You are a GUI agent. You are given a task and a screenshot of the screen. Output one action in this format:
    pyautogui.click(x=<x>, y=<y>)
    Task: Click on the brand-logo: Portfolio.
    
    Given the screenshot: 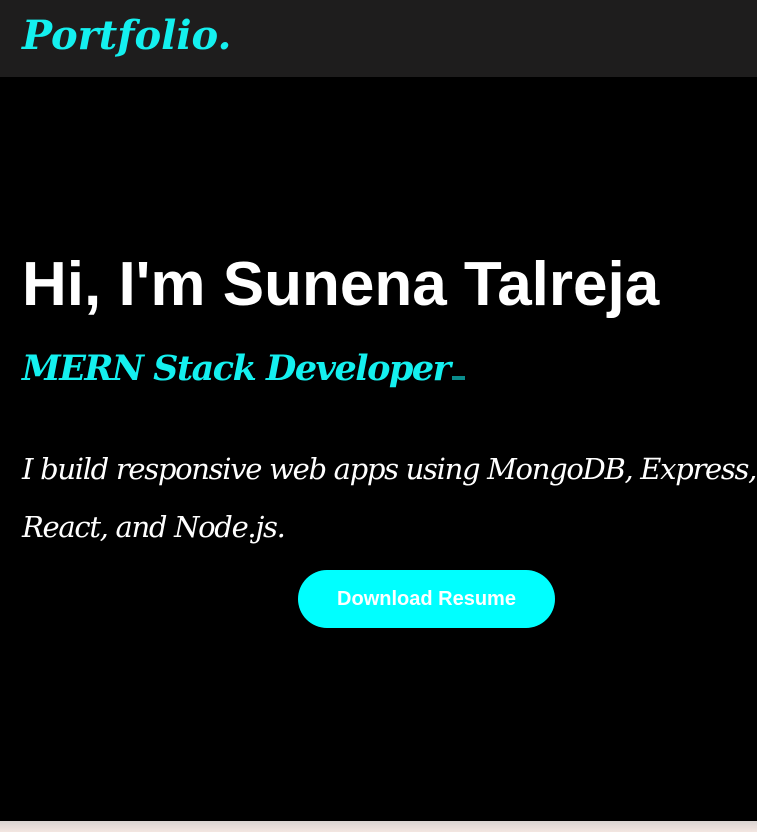 What is the action you would take?
    pyautogui.click(x=126, y=36)
    